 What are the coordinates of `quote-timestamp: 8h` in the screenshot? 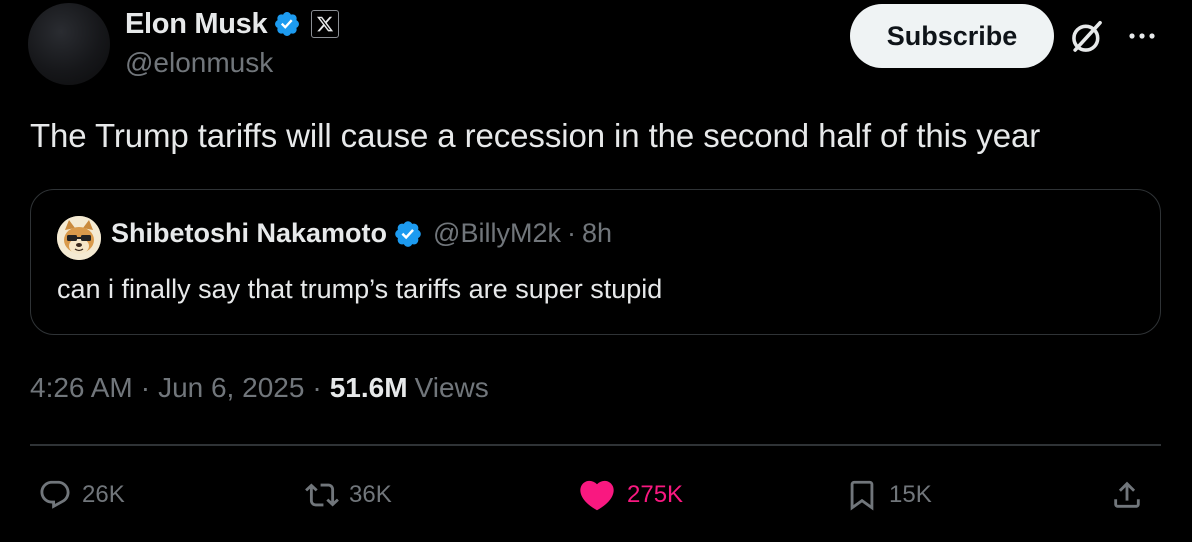 It's located at (597, 233).